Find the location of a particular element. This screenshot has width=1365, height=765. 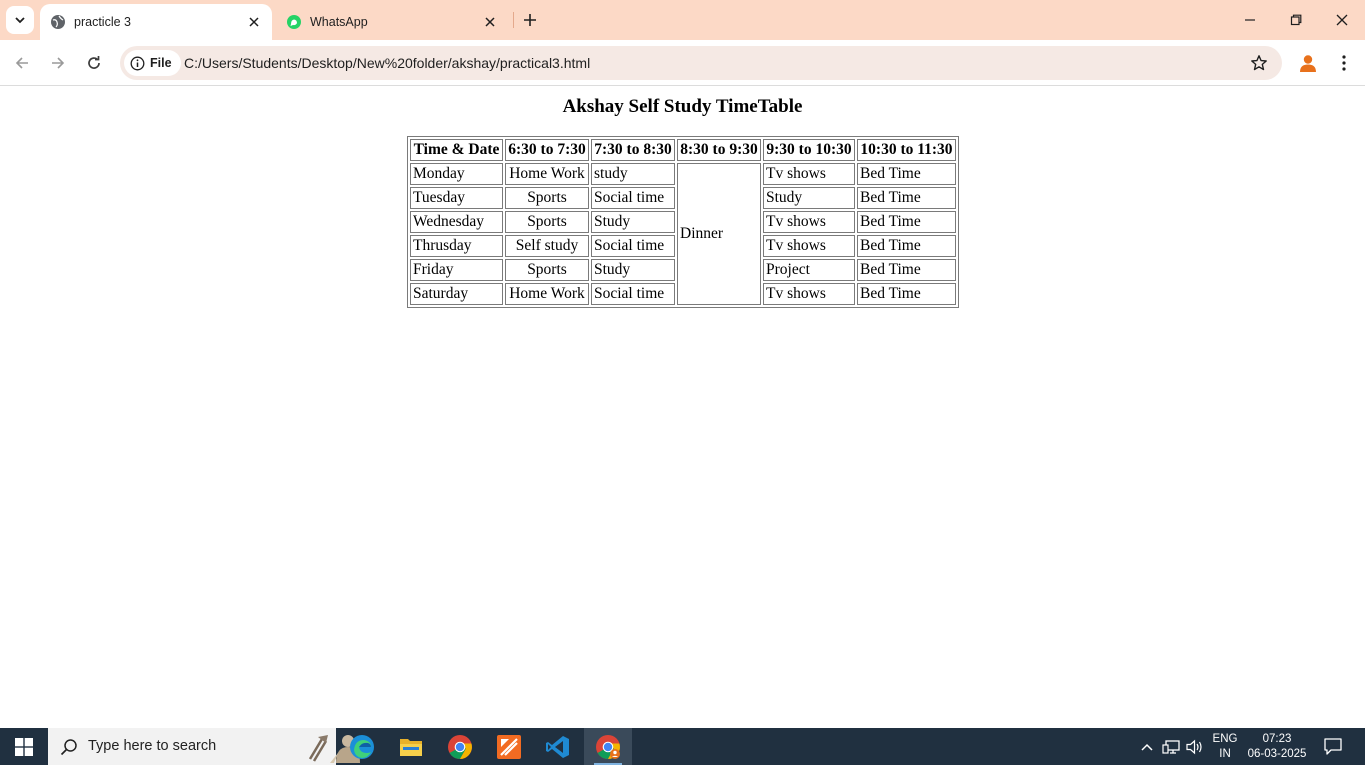

new-tab-button is located at coordinates (530, 20).